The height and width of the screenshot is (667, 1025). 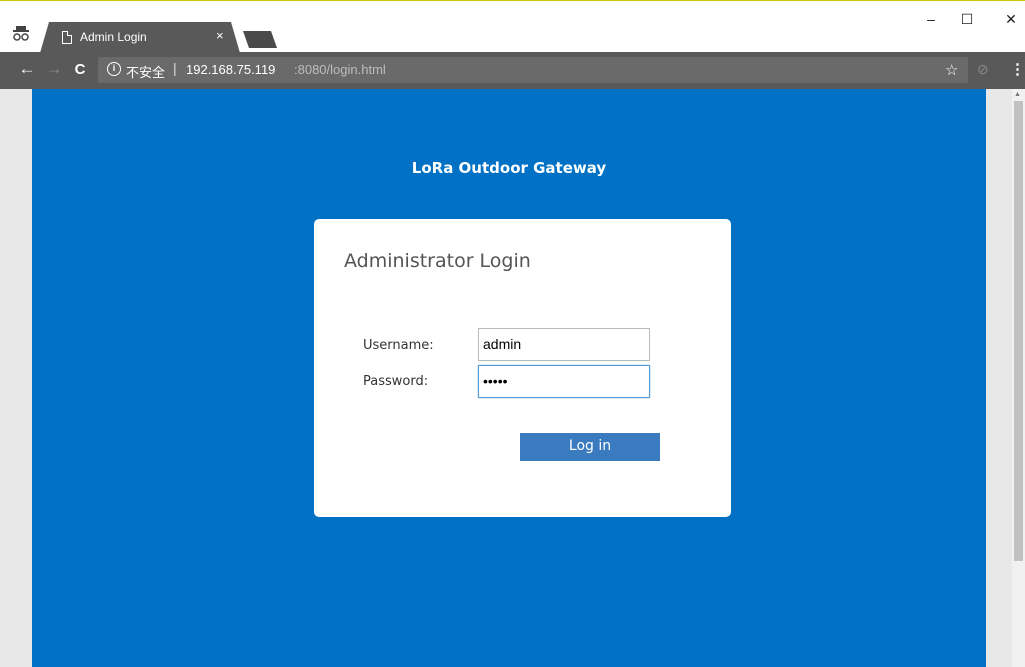 I want to click on extension-icon: ⊘, so click(x=983, y=69).